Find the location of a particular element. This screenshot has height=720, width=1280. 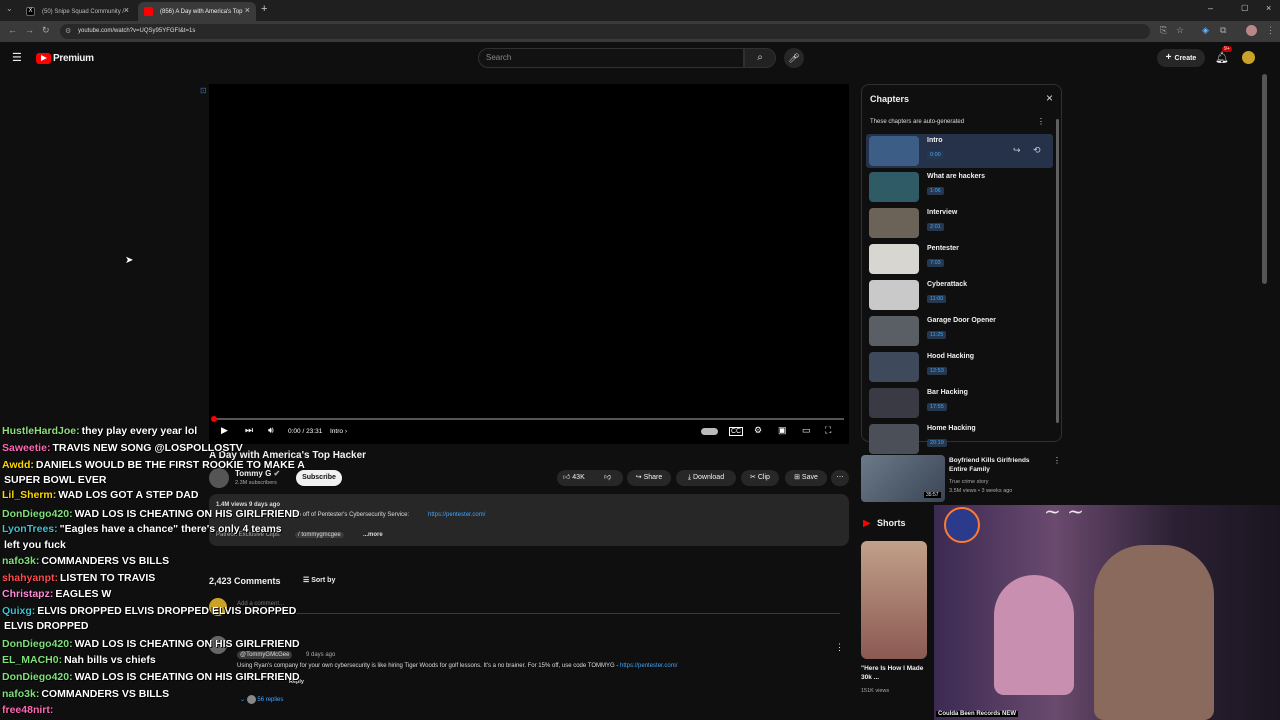

new-tab-icon: + is located at coordinates (264, 9).